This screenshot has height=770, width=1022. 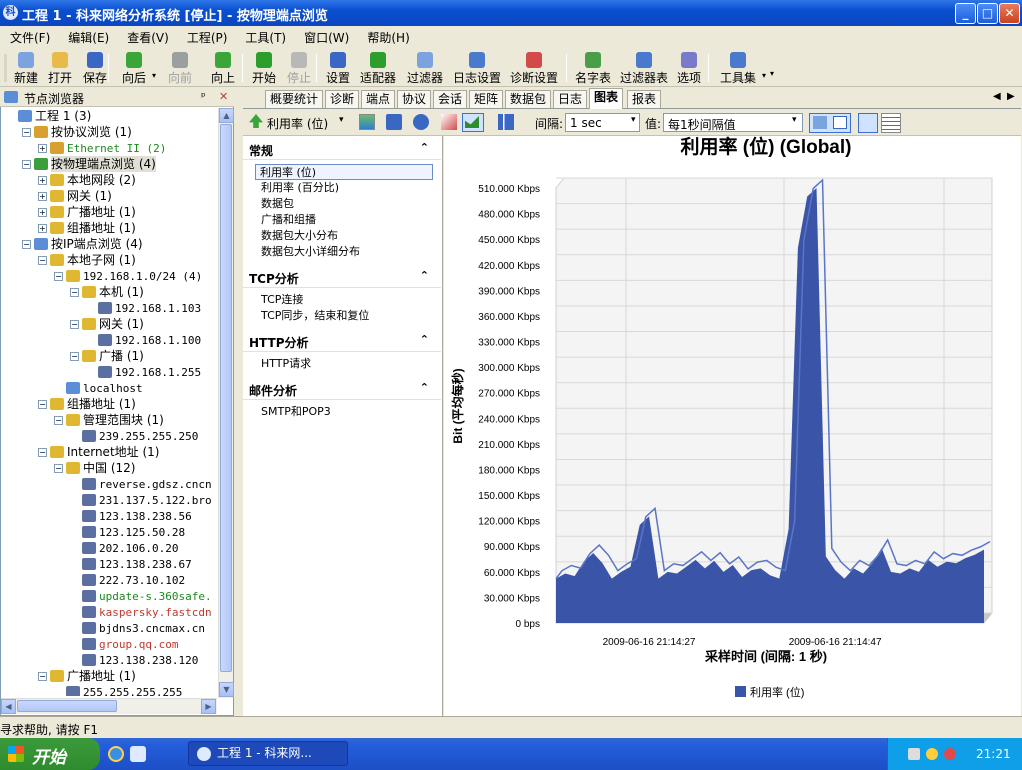 What do you see at coordinates (50, 754) in the screenshot?
I see `start-button: 开始` at bounding box center [50, 754].